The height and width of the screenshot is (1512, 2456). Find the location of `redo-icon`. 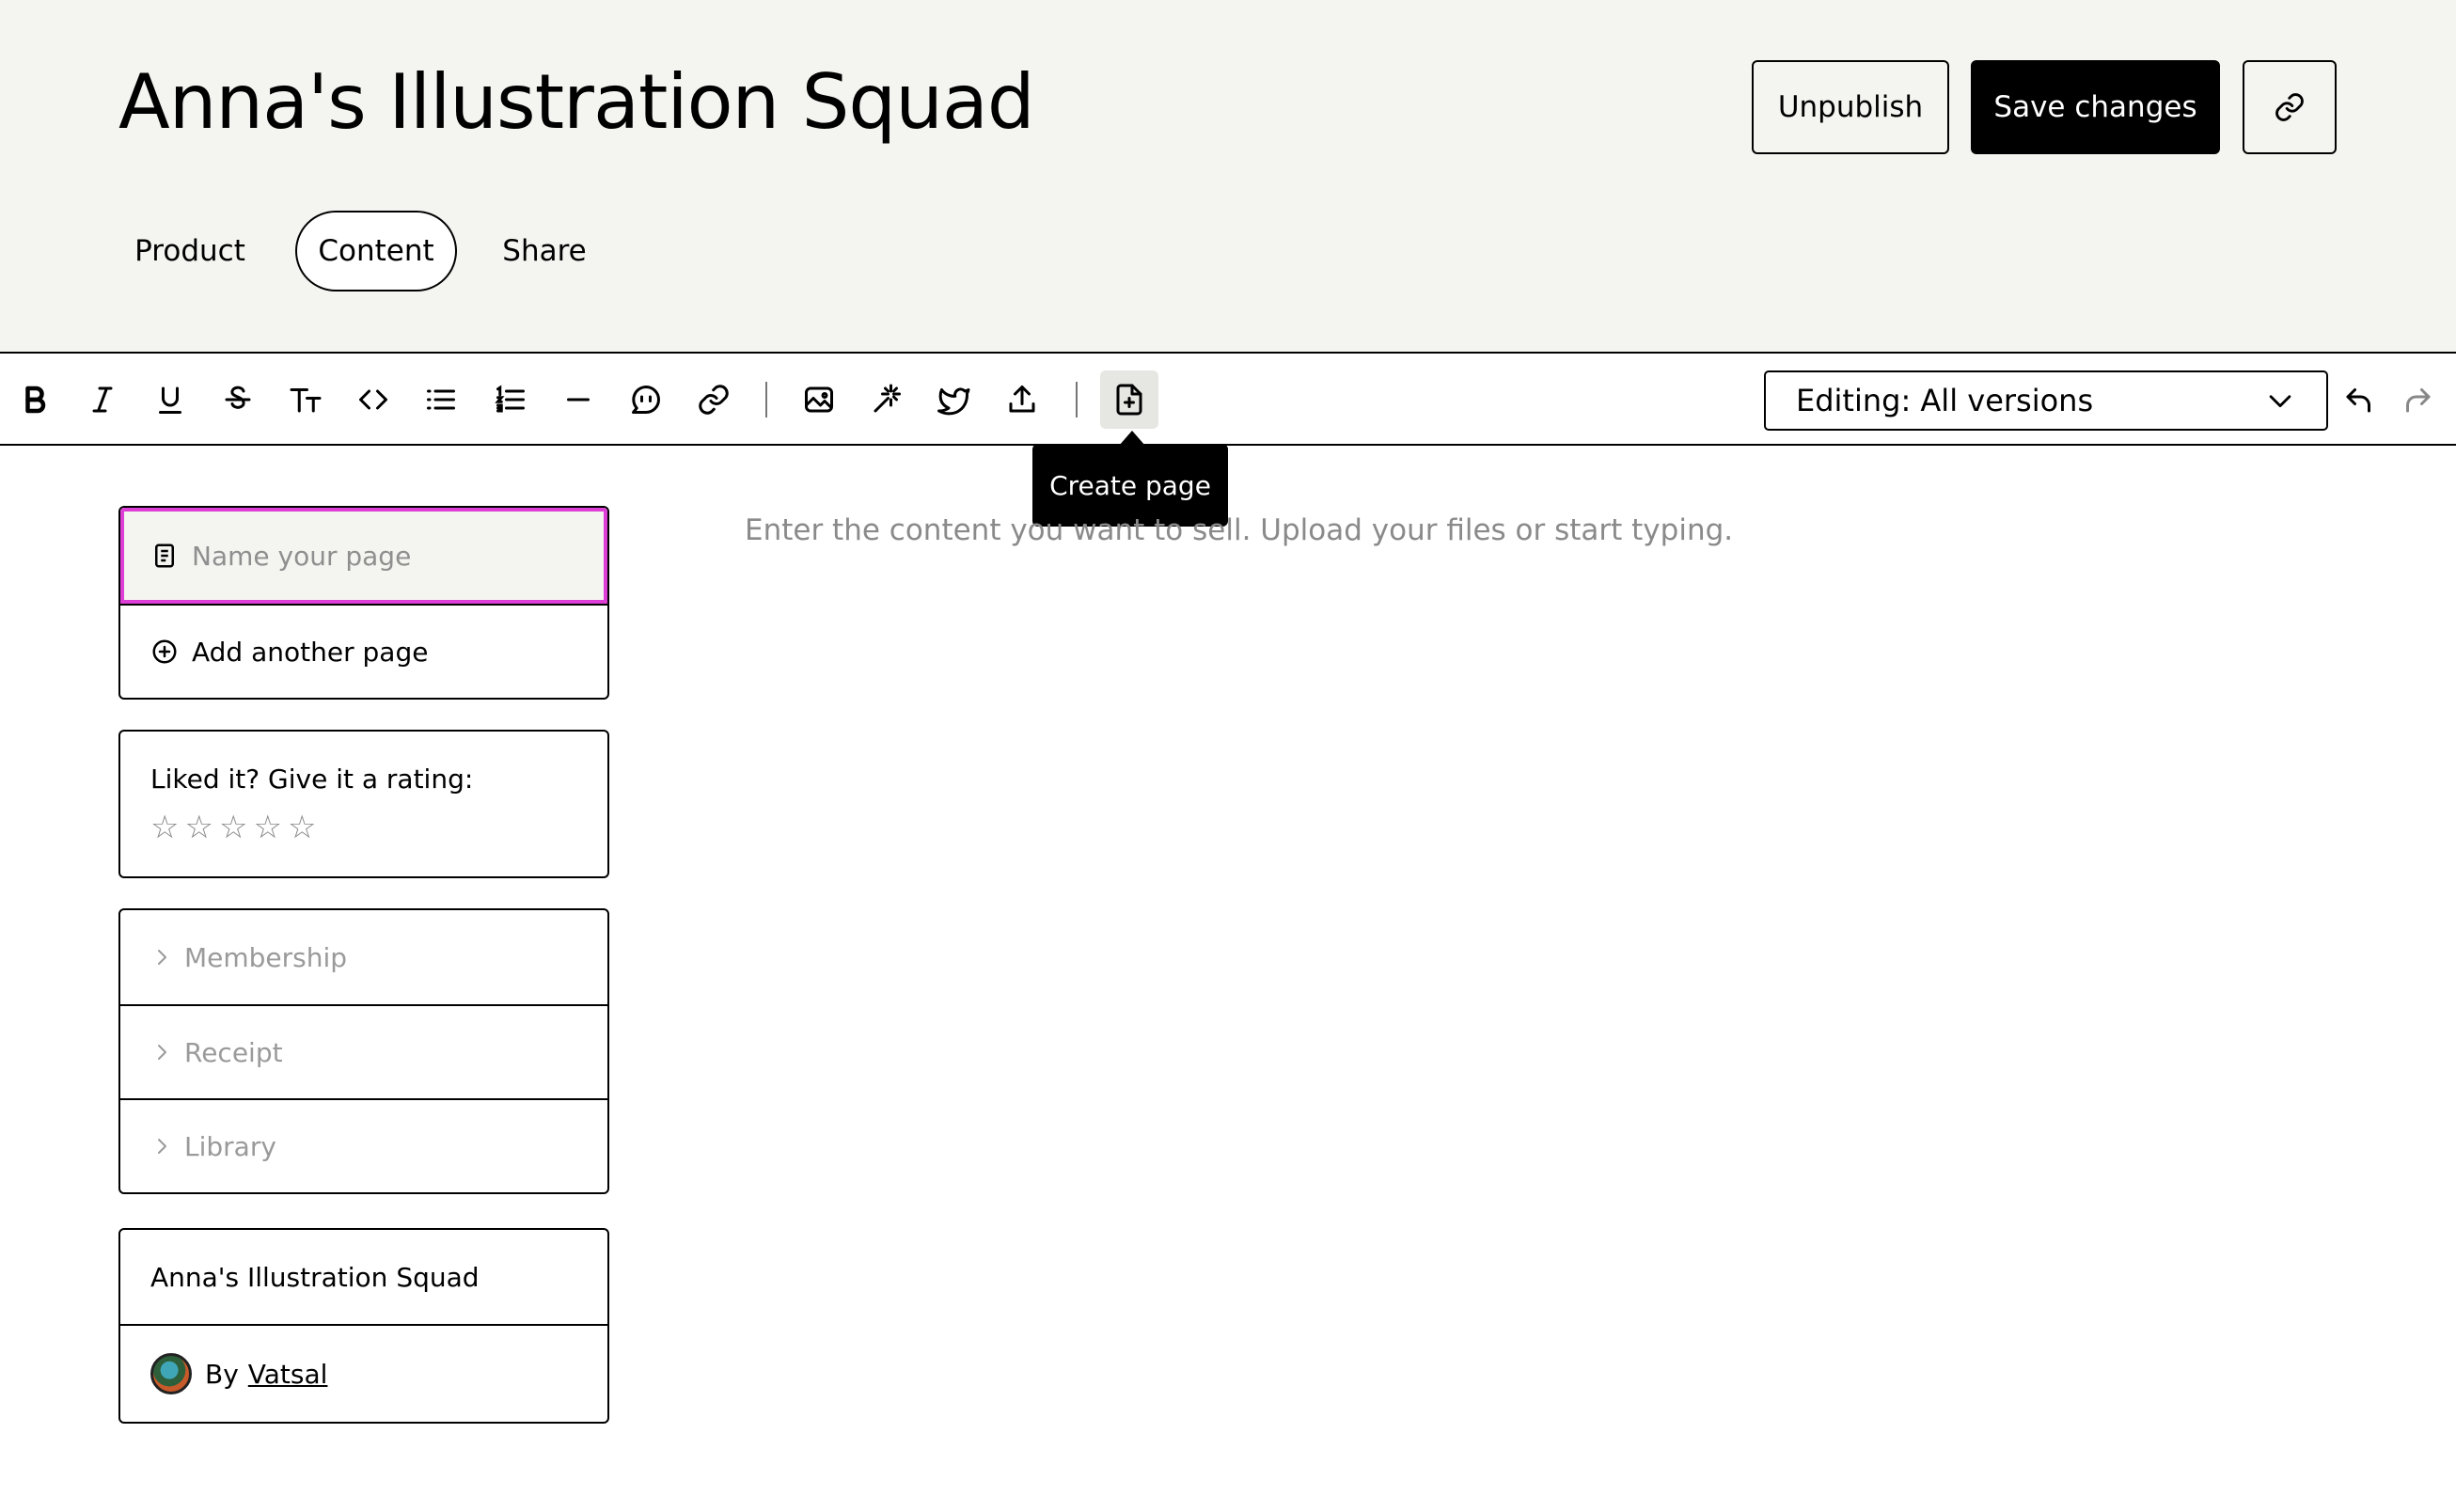

redo-icon is located at coordinates (2418, 401).